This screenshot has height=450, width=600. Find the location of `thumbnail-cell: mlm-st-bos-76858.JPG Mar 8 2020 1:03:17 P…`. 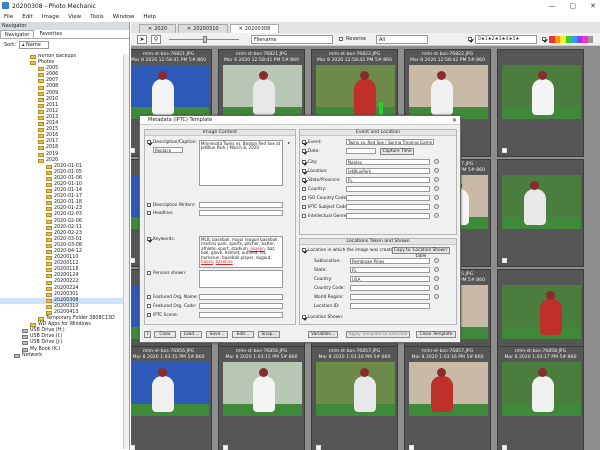

thumbnail-cell: mlm-st-bos-76858.JPG Mar 8 2020 1:03:17 P… is located at coordinates (540, 398).